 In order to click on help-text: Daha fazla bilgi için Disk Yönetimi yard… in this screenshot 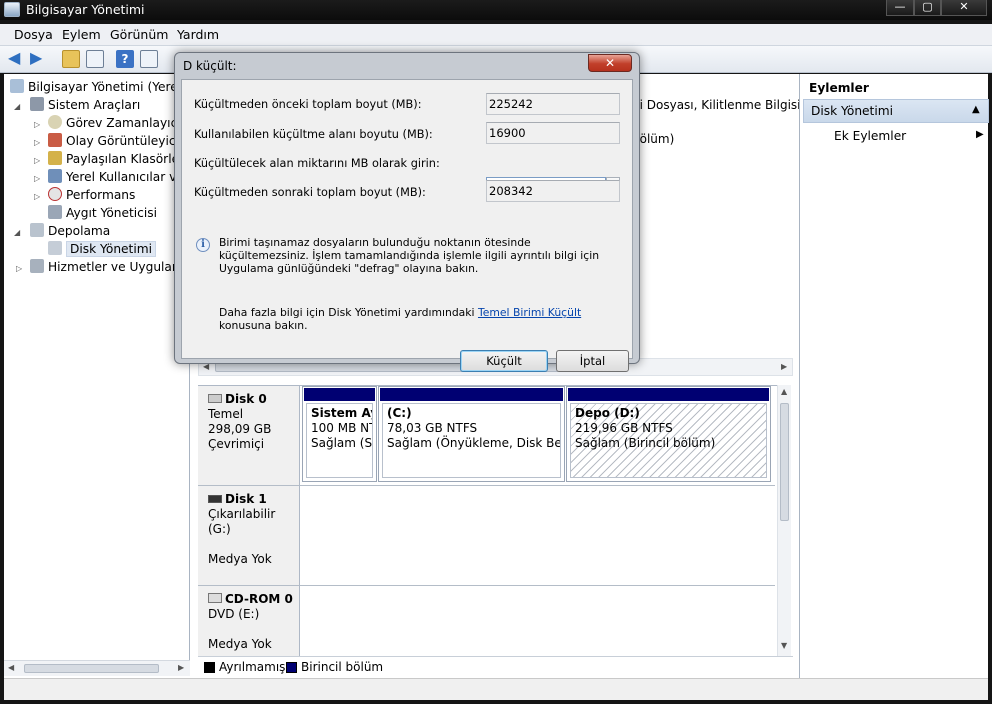, I will do `click(400, 319)`.